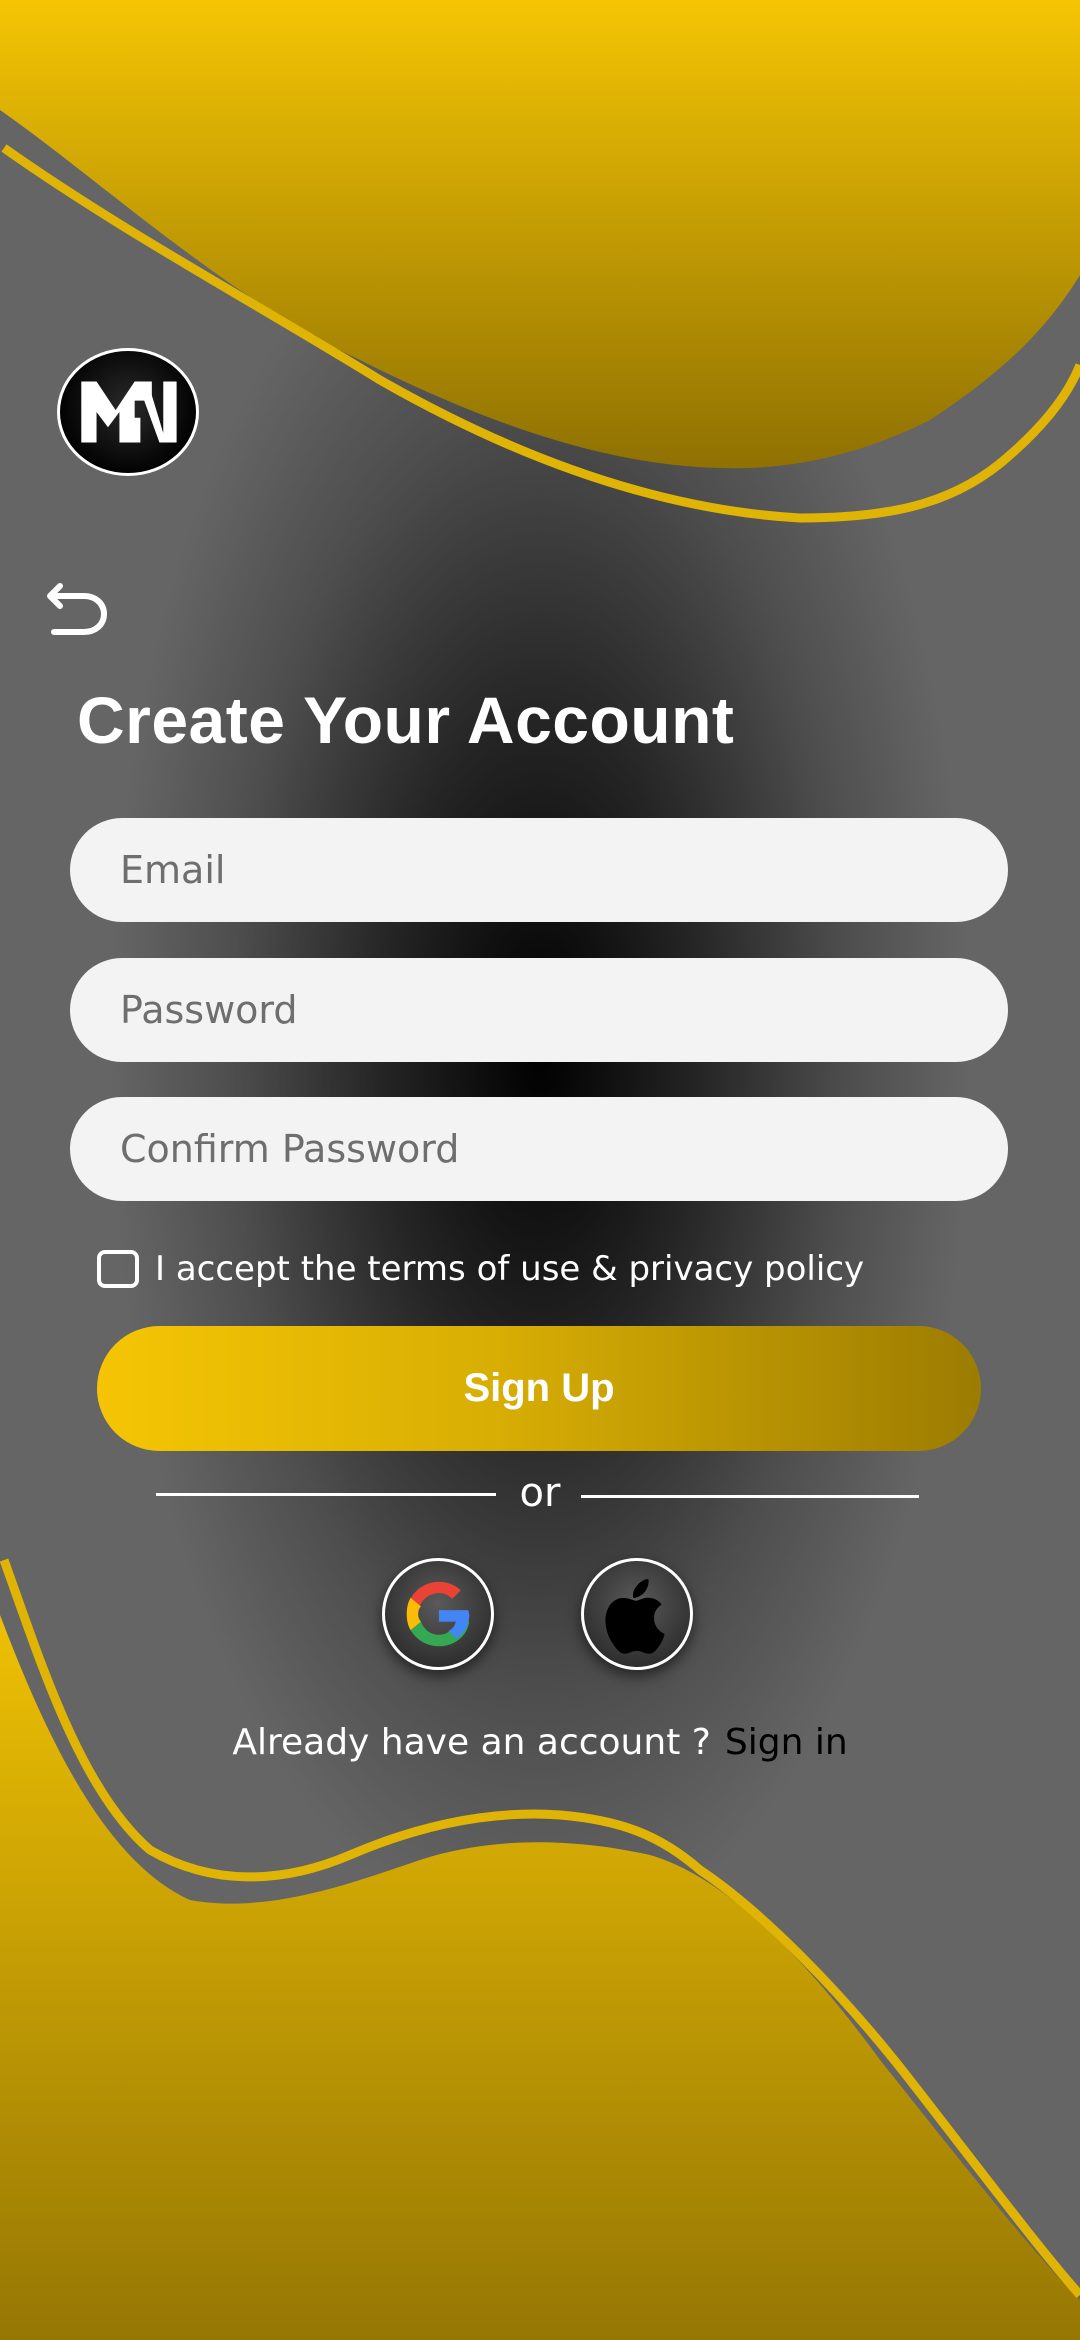 This screenshot has width=1080, height=2340. Describe the element at coordinates (539, 1388) in the screenshot. I see `sign-up-button: Sign Up` at that location.